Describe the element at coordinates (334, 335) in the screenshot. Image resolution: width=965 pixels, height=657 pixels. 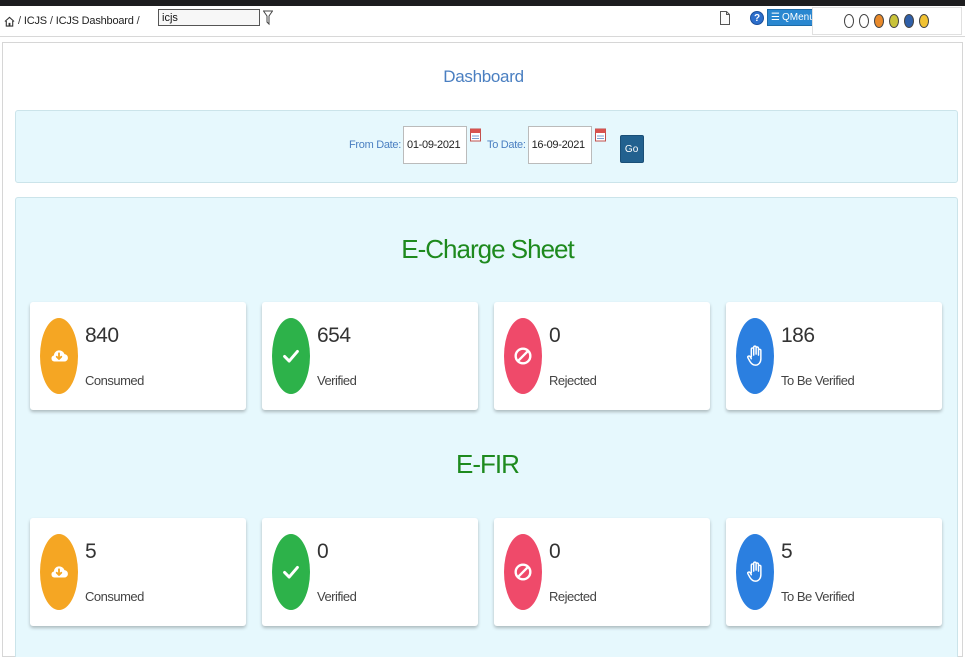
I see `stat-value: 654` at that location.